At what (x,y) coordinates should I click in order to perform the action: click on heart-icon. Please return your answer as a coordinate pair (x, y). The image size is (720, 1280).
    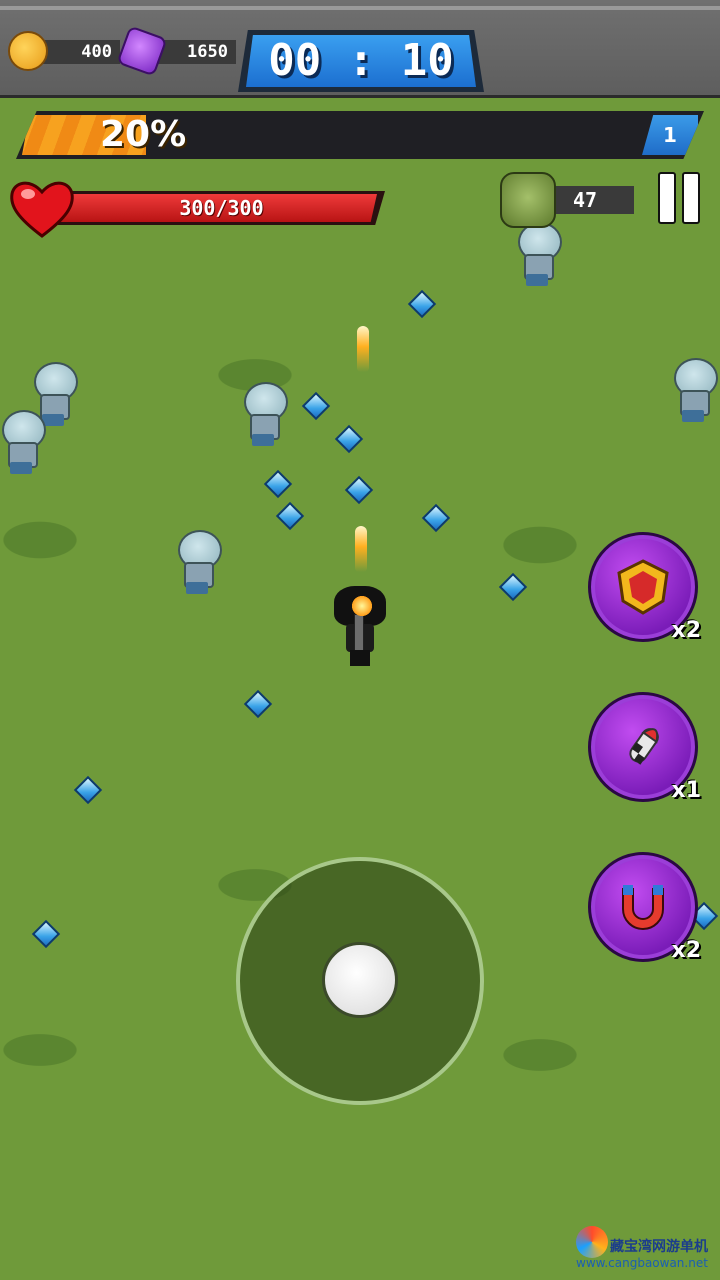
    Looking at the image, I should click on (42, 209).